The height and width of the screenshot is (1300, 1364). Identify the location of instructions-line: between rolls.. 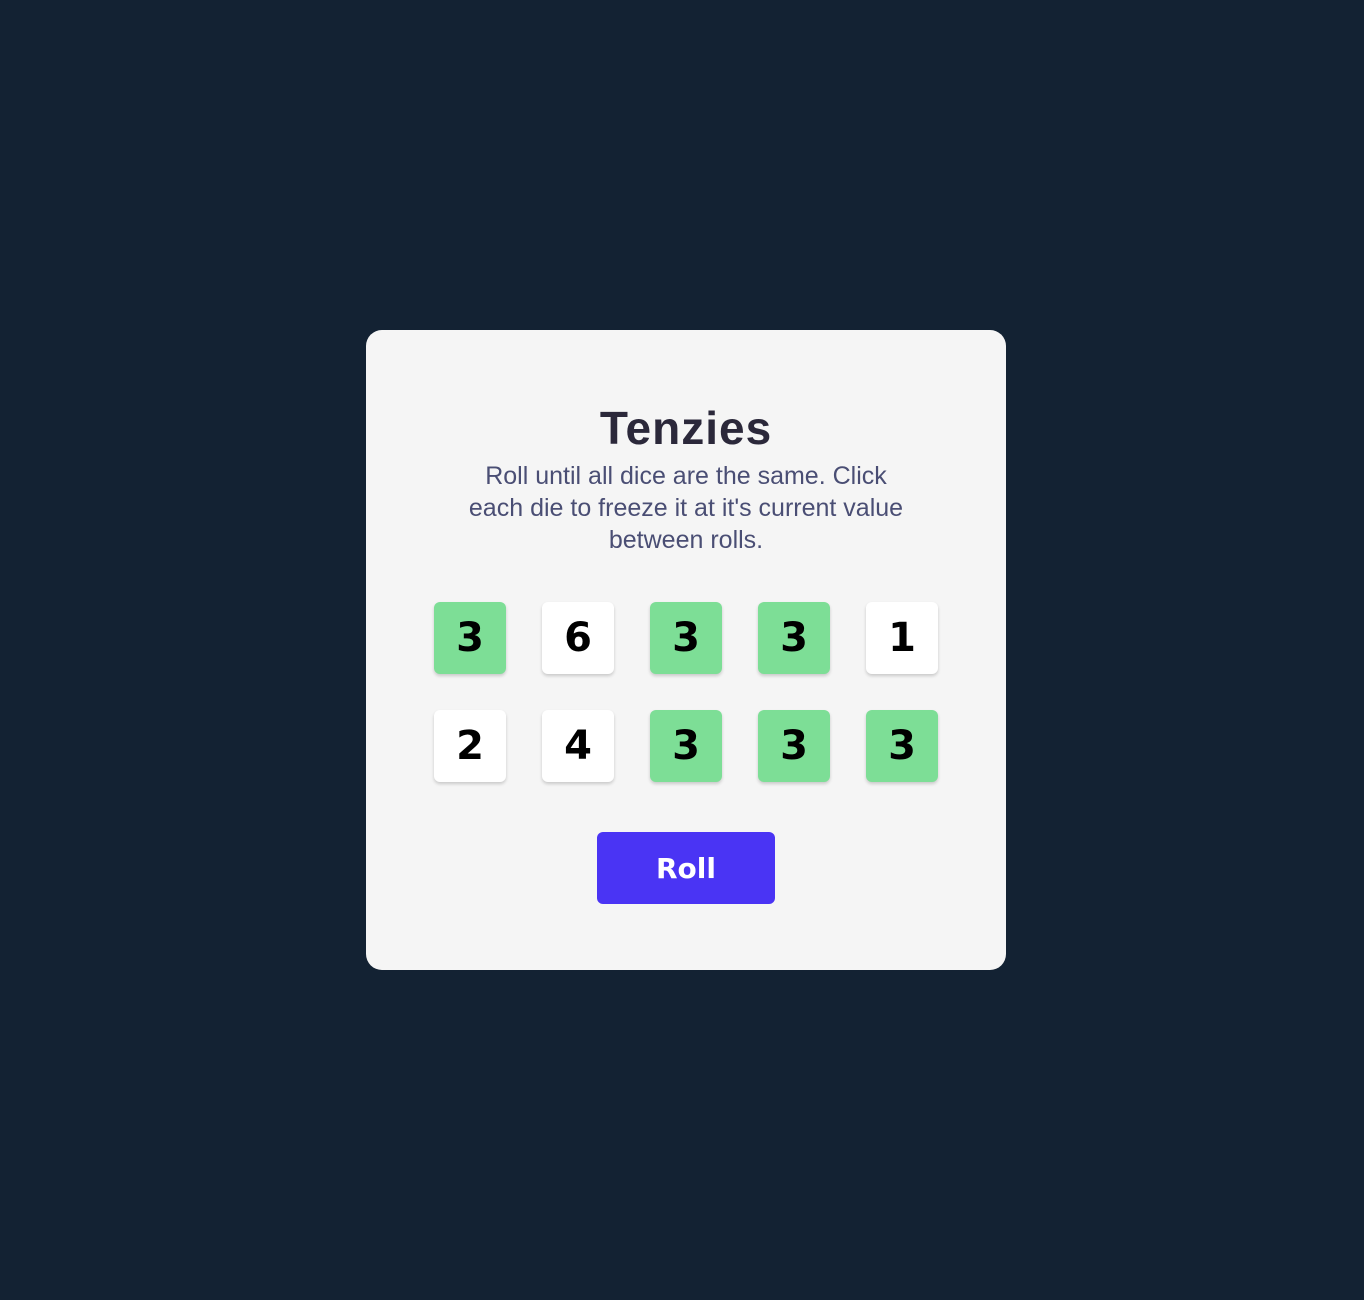
(686, 540).